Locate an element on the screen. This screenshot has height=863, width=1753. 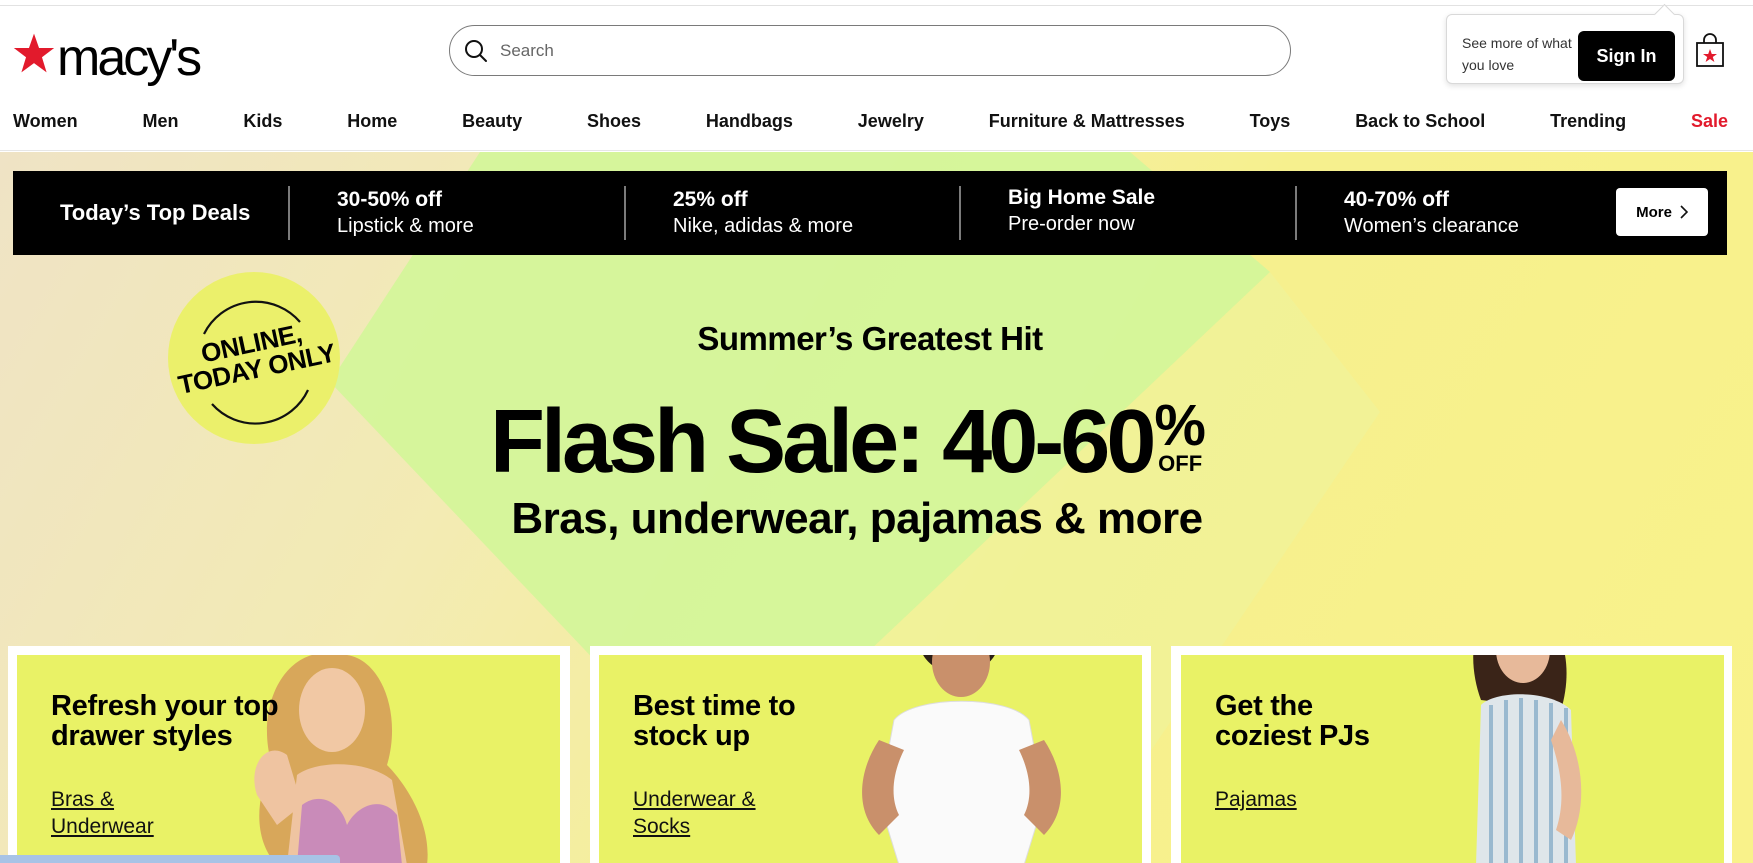
deal-item: 40-70% off Women’s clearance is located at coordinates (1431, 213).